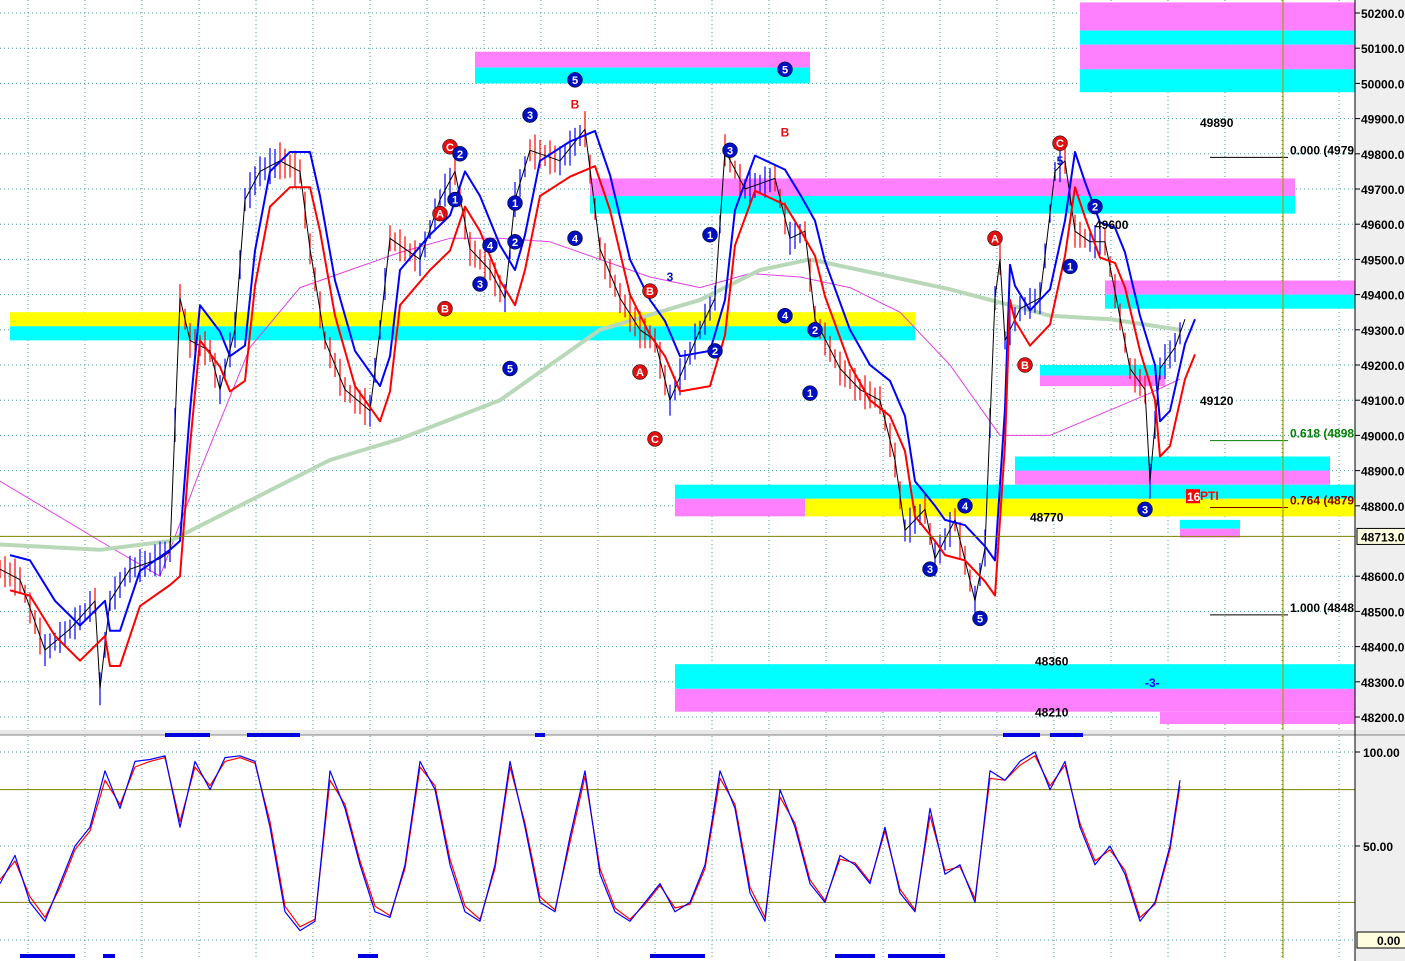  Describe the element at coordinates (1194, 497) in the screenshot. I see `pti-badge-count: 16` at that location.